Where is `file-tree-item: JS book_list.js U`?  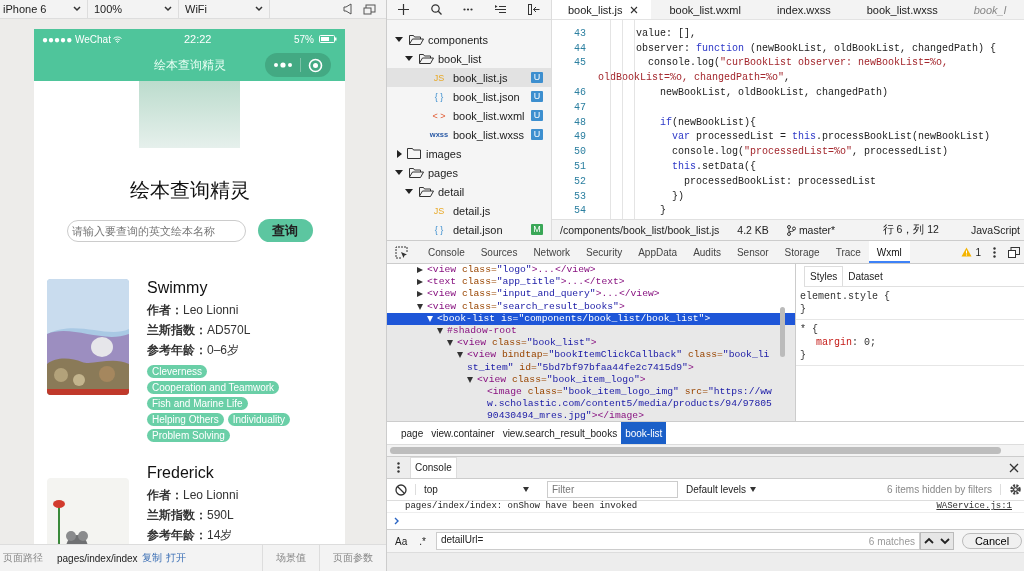 file-tree-item: JS book_list.js U is located at coordinates (469, 77).